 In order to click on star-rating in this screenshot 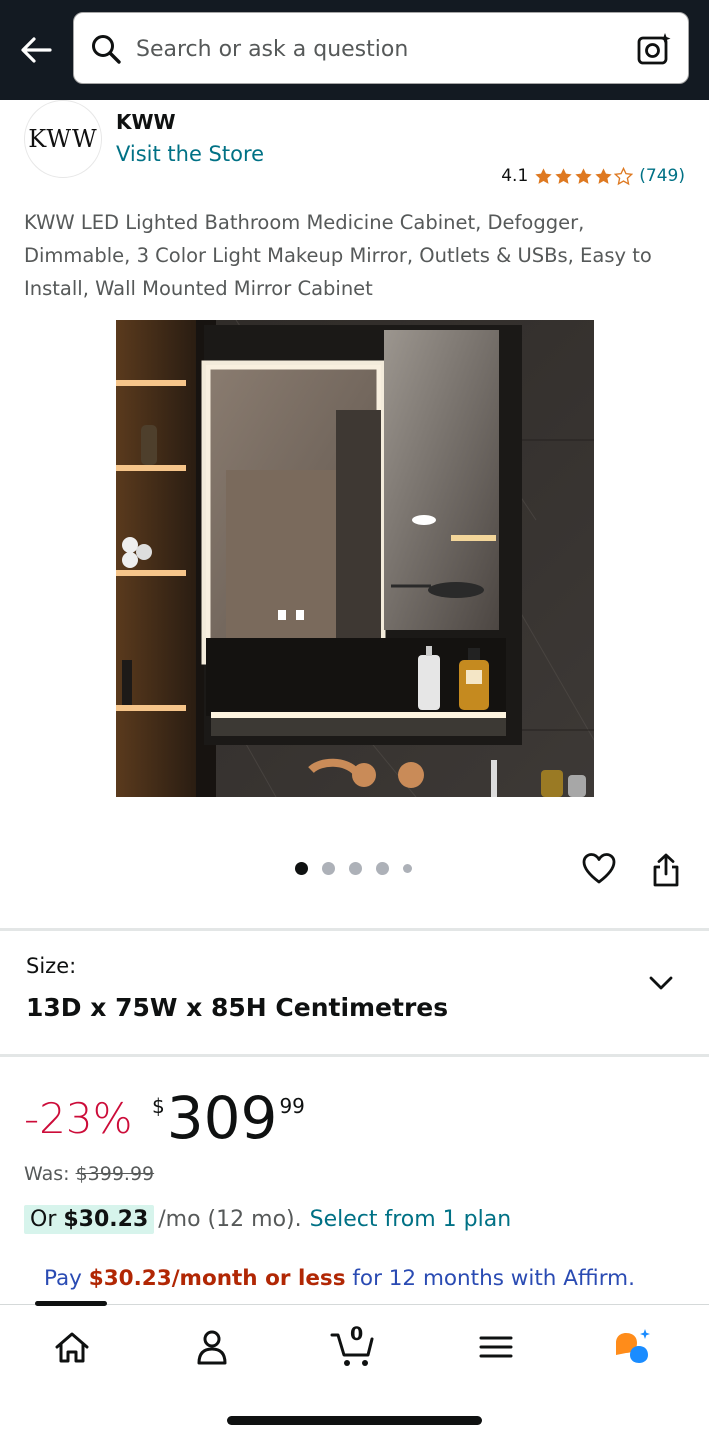, I will do `click(584, 176)`.